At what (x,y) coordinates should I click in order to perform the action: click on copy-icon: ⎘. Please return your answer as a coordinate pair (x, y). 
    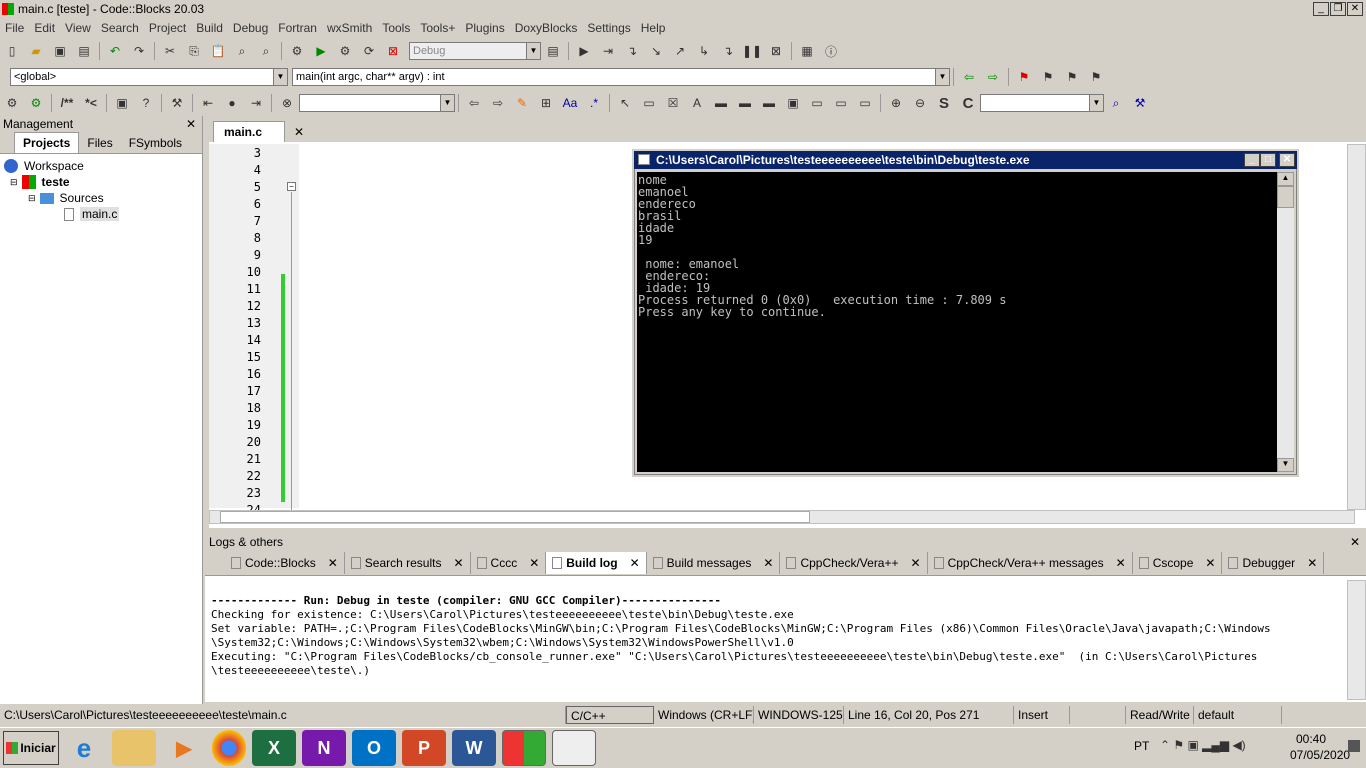
    Looking at the image, I should click on (194, 51).